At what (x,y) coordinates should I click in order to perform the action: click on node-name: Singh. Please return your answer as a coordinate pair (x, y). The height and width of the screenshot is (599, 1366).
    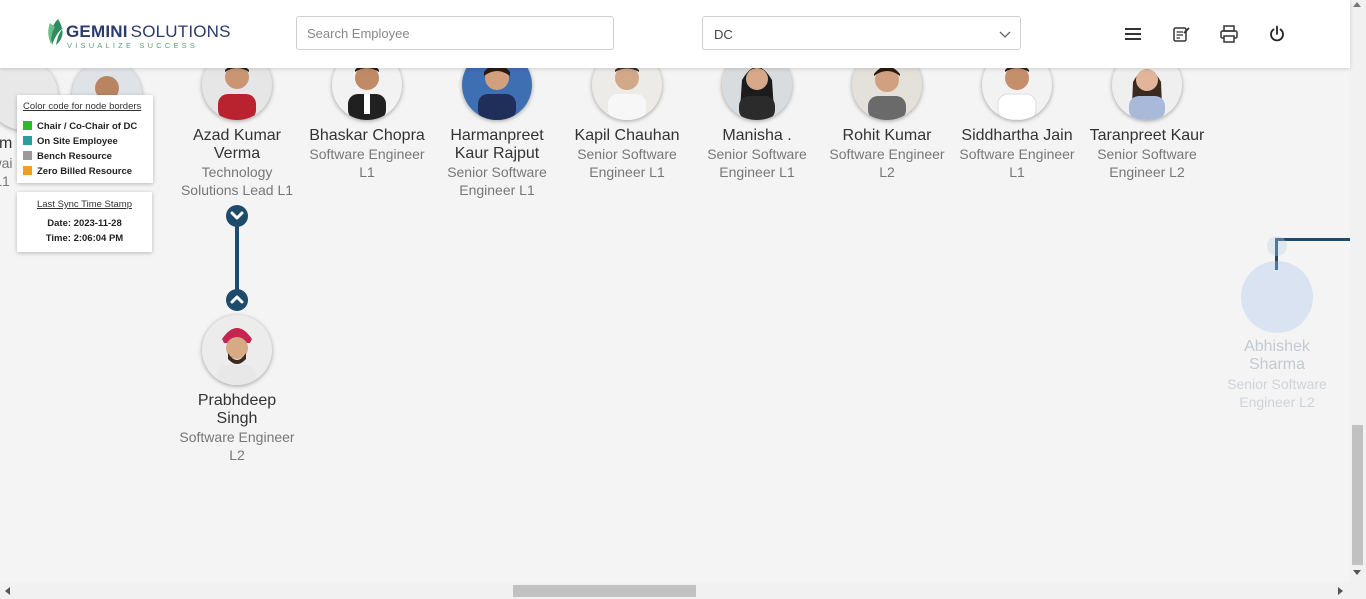
    Looking at the image, I should click on (237, 418).